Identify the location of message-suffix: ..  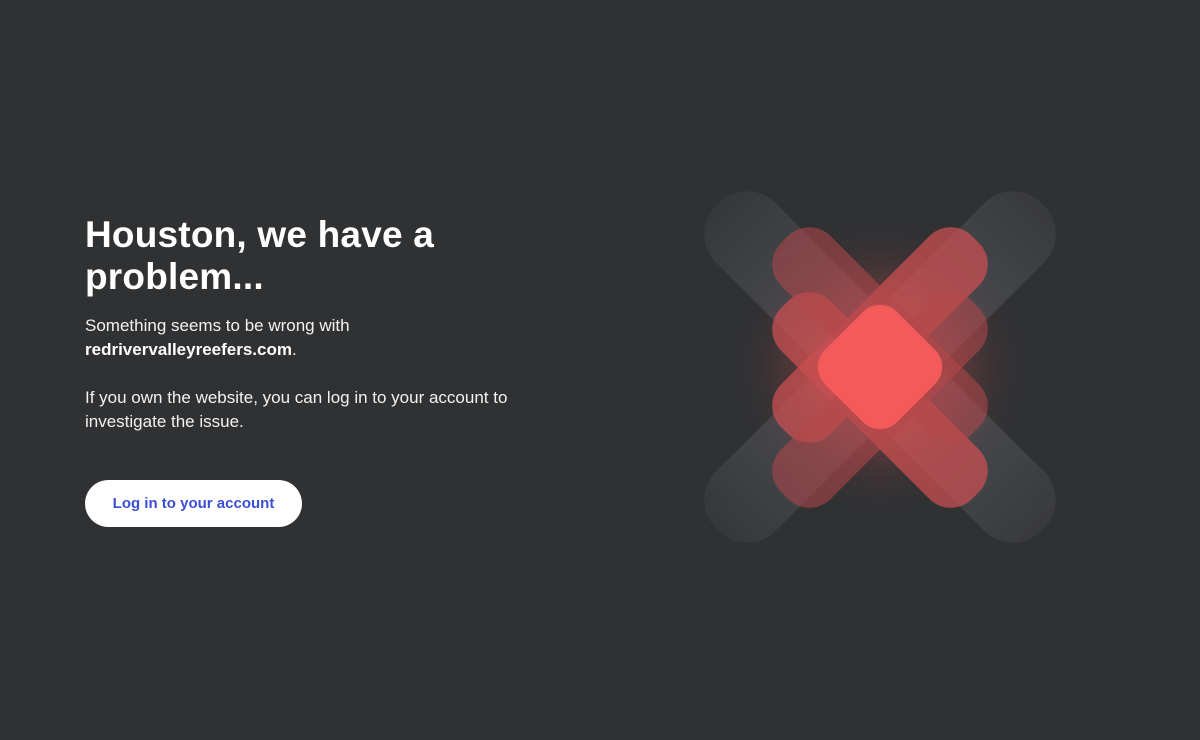
(294, 349).